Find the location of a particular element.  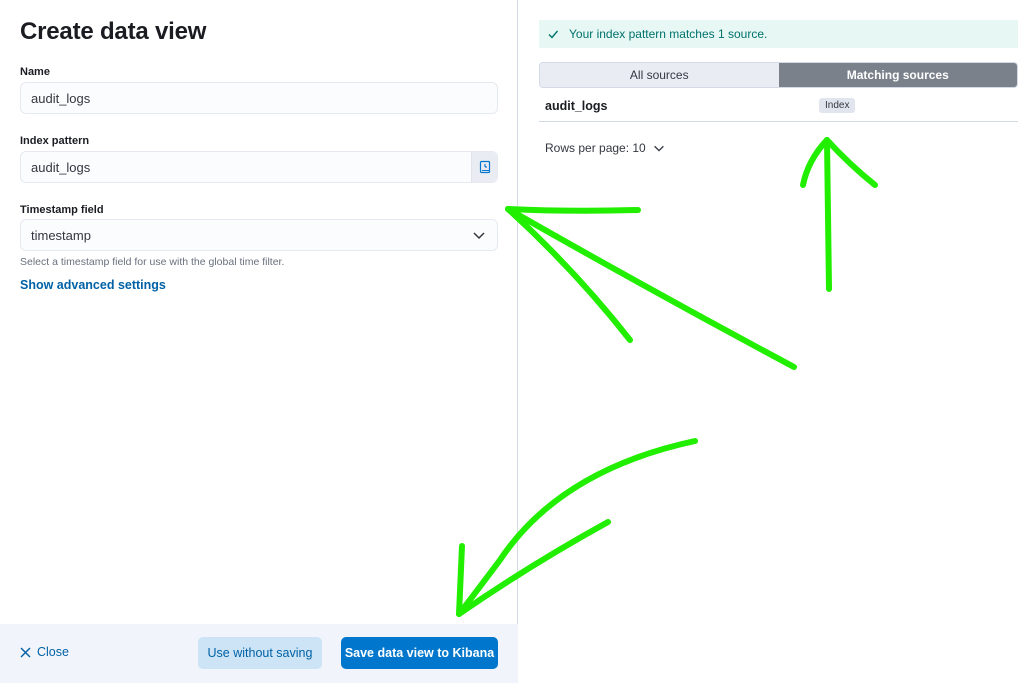

tab-all-sources: All sources is located at coordinates (659, 75).